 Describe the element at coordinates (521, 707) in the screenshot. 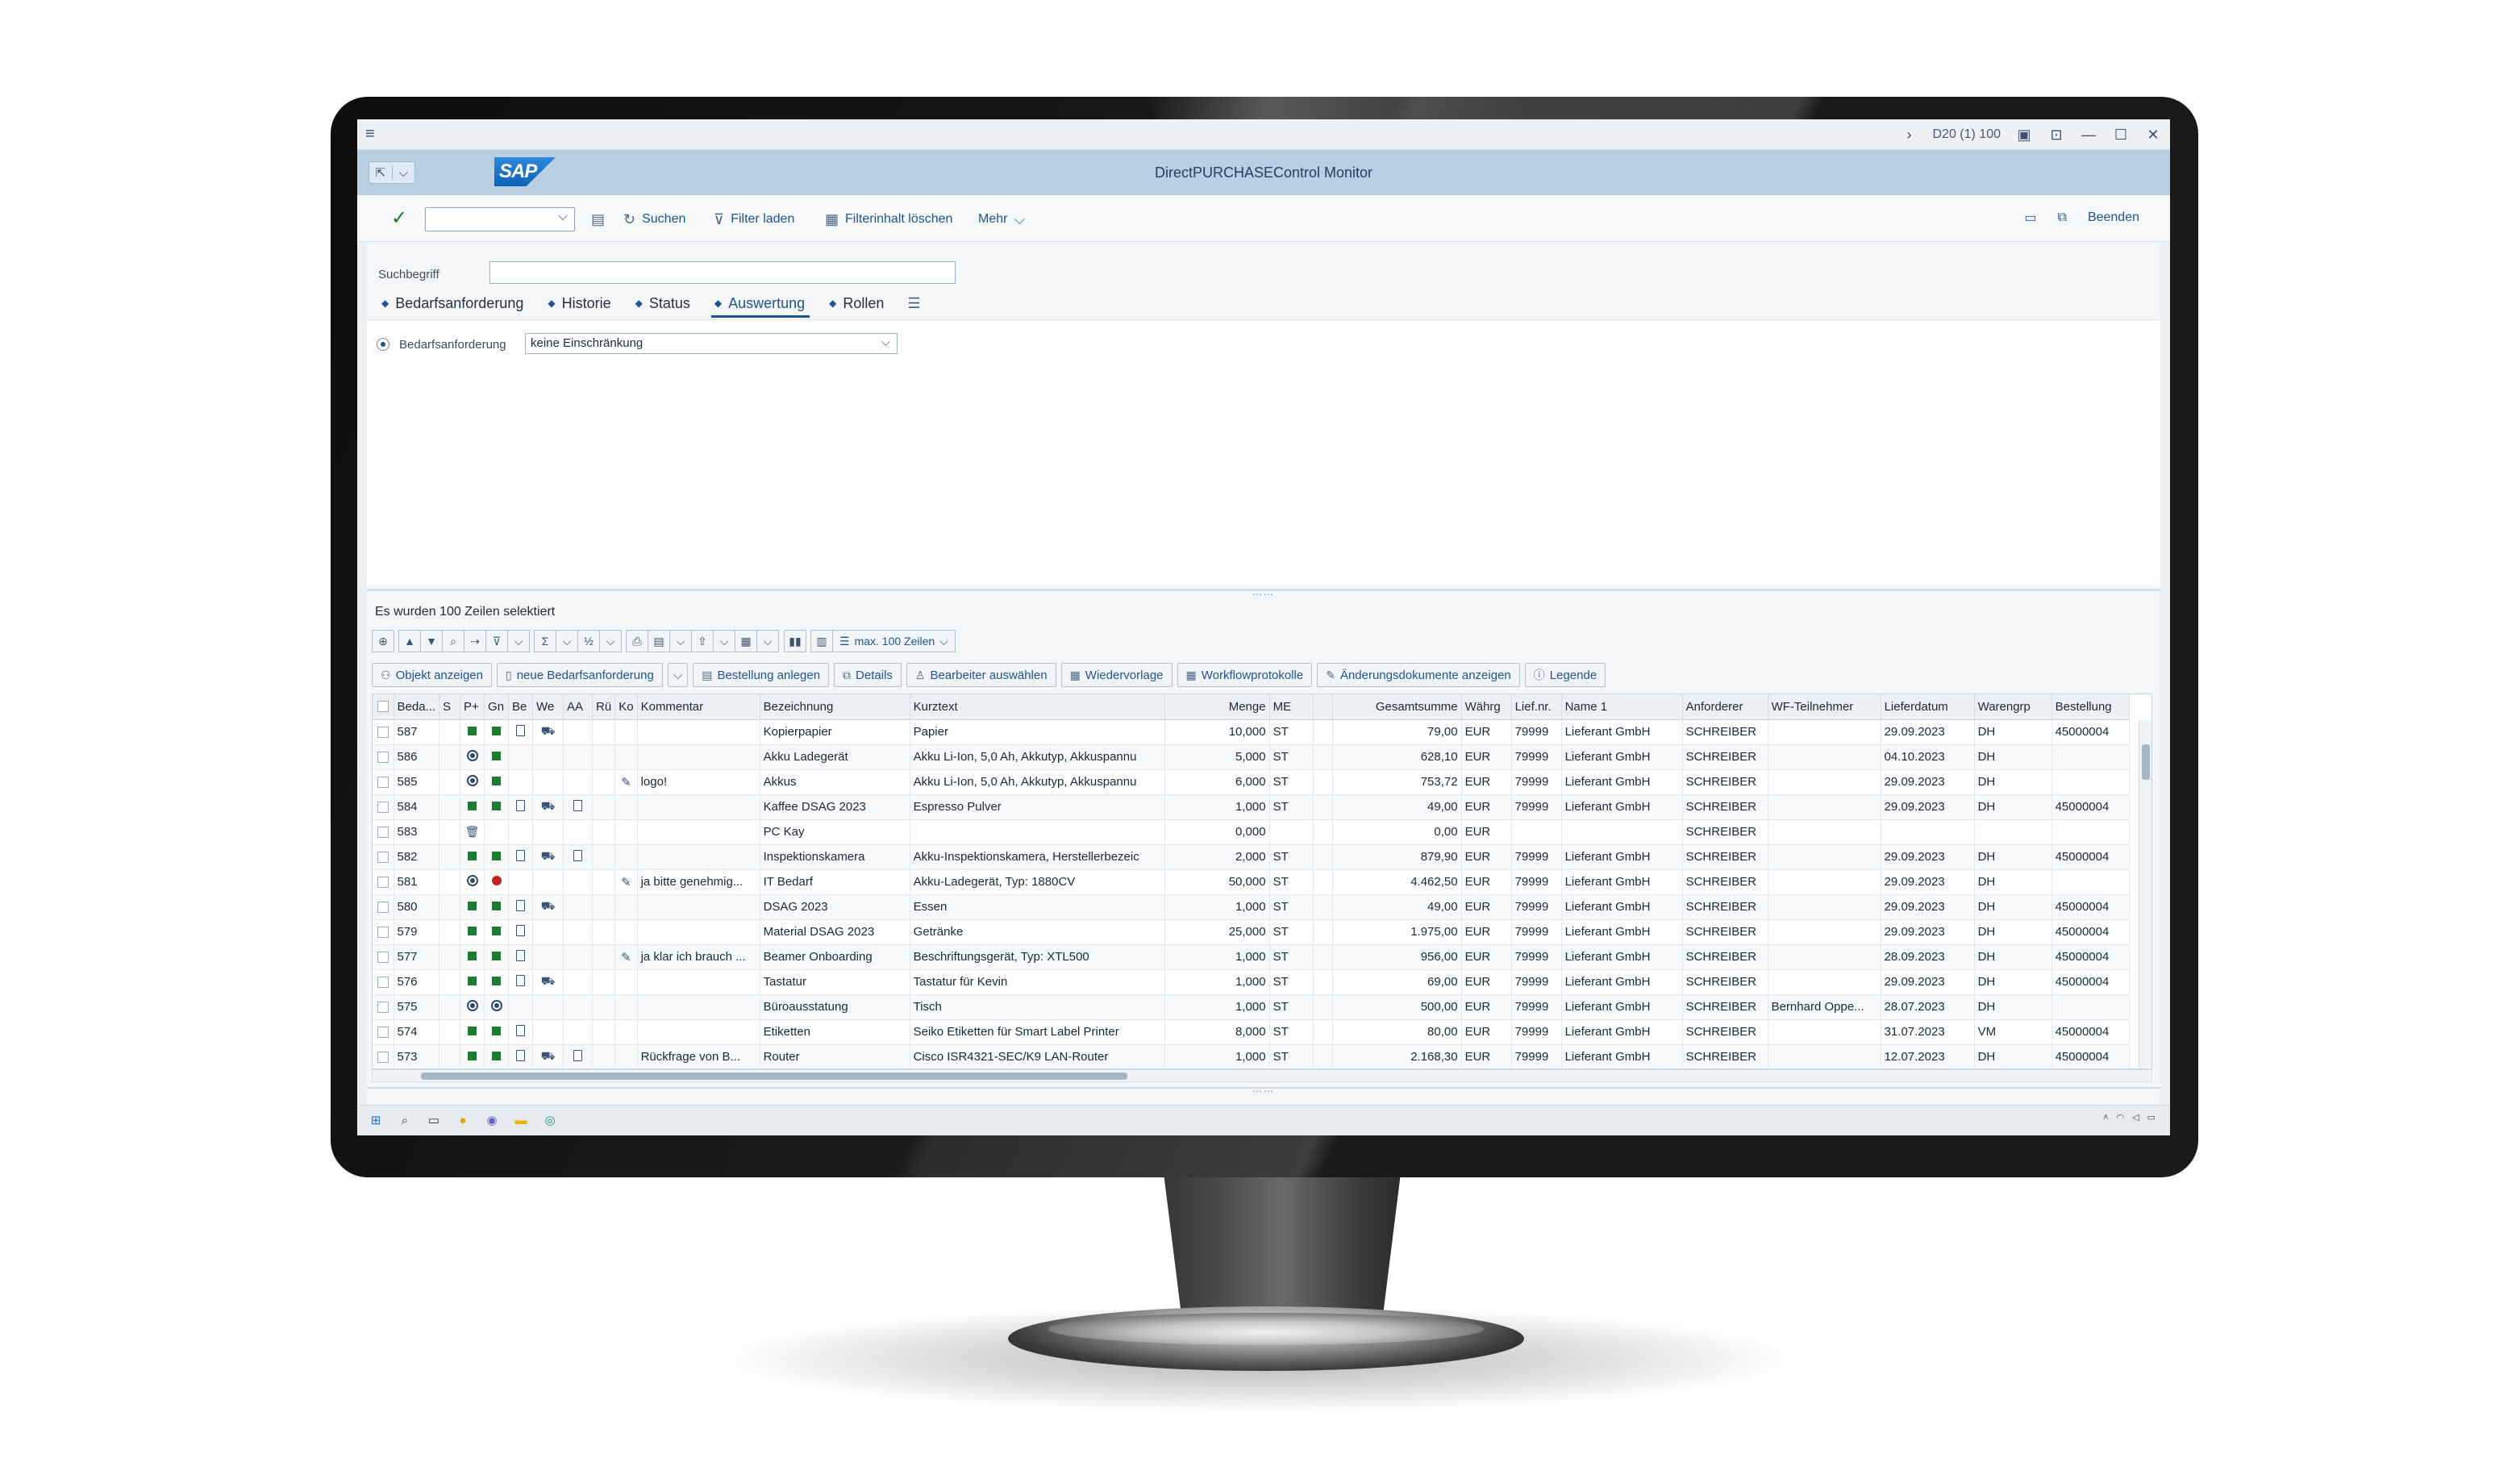

I see `column-header: Be` at that location.